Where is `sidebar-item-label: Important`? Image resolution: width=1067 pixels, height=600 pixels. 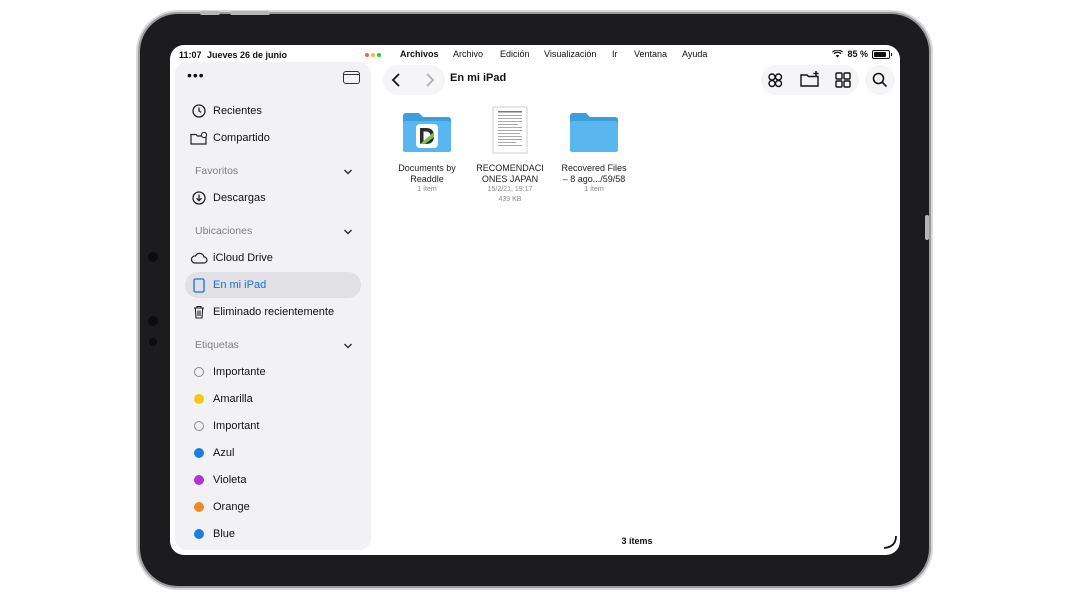
sidebar-item-label: Important is located at coordinates (236, 426).